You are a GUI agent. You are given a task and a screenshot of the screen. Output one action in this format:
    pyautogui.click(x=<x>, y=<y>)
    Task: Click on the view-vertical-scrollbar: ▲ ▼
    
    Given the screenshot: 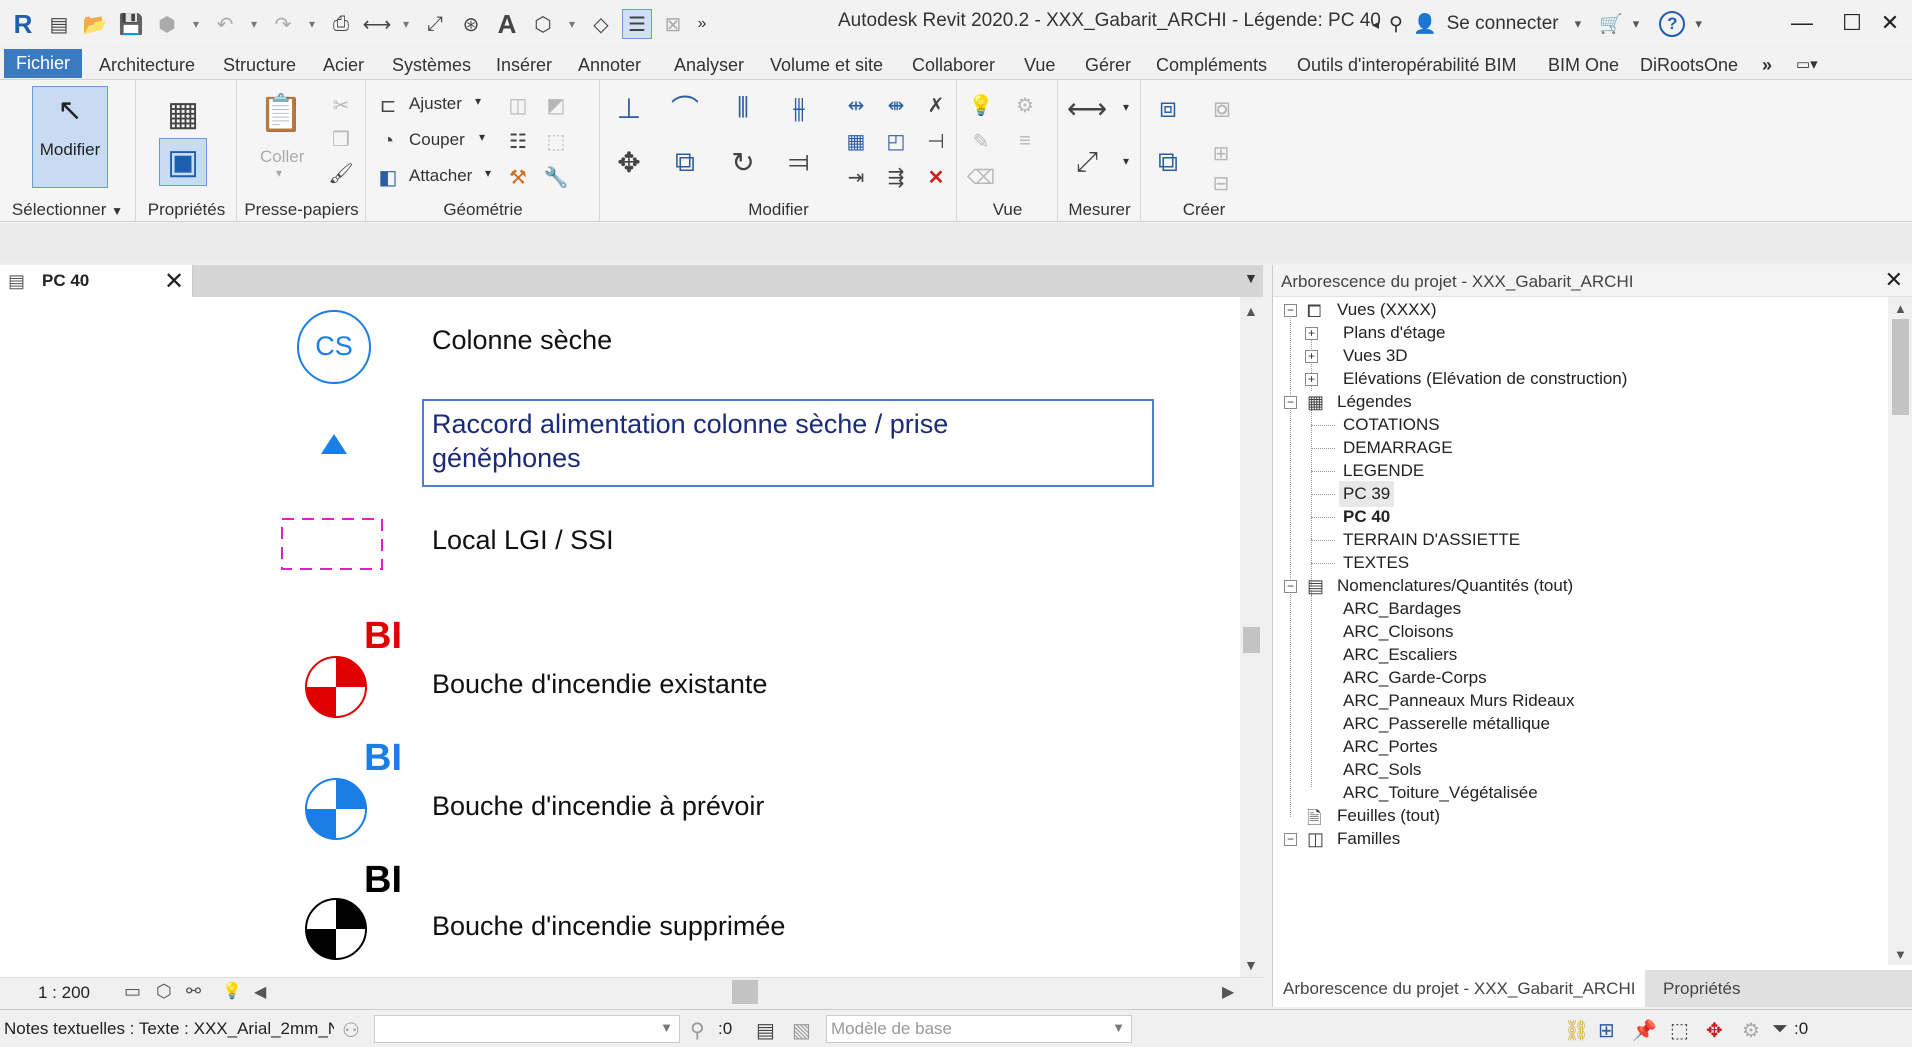 What is the action you would take?
    pyautogui.click(x=1251, y=637)
    